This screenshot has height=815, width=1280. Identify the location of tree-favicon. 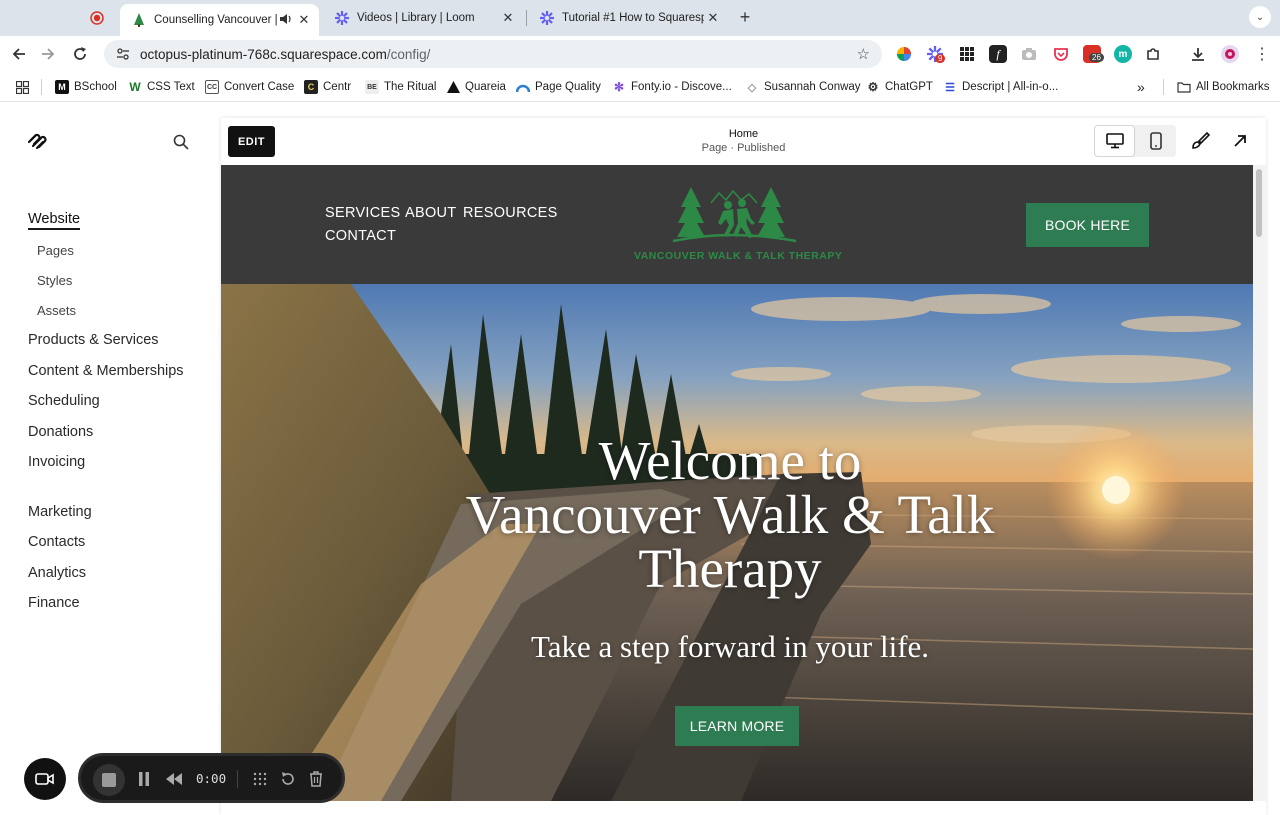
(139, 20).